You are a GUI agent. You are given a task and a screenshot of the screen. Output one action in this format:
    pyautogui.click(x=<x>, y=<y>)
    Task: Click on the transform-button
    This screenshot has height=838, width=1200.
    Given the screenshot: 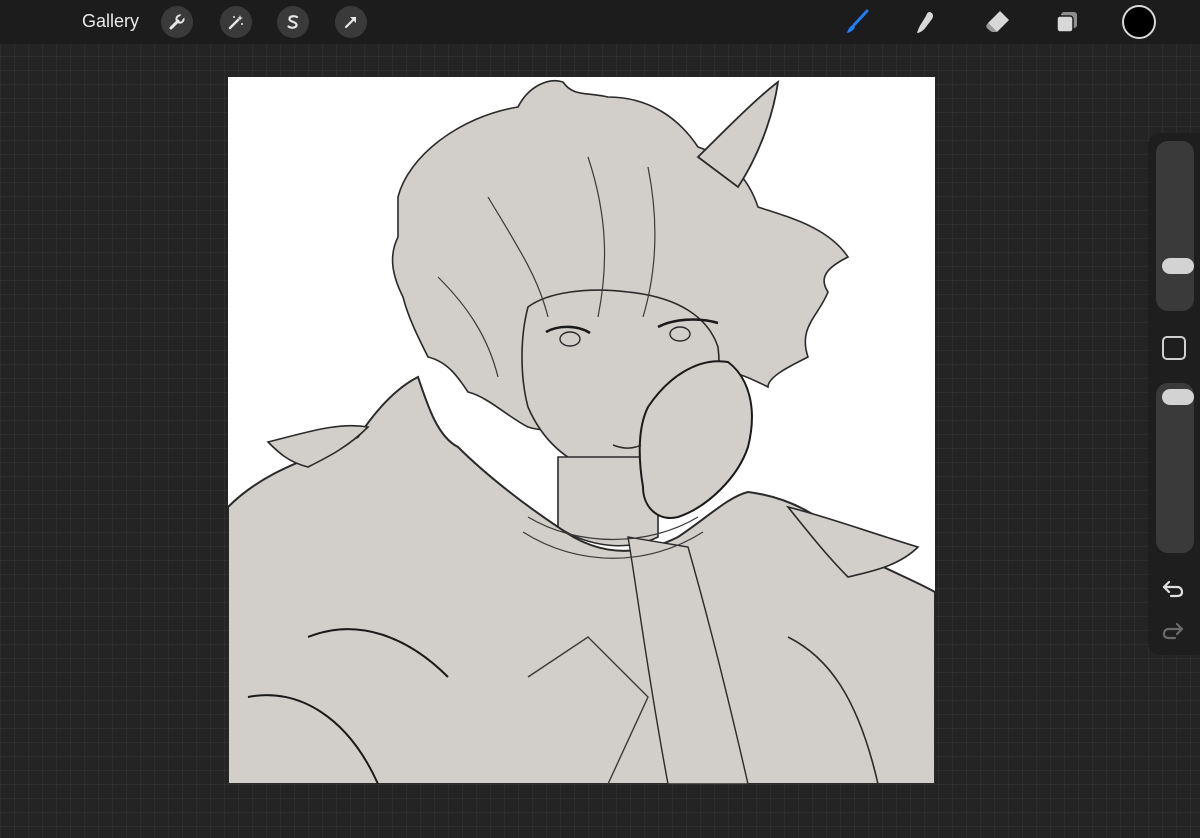 What is the action you would take?
    pyautogui.click(x=351, y=22)
    